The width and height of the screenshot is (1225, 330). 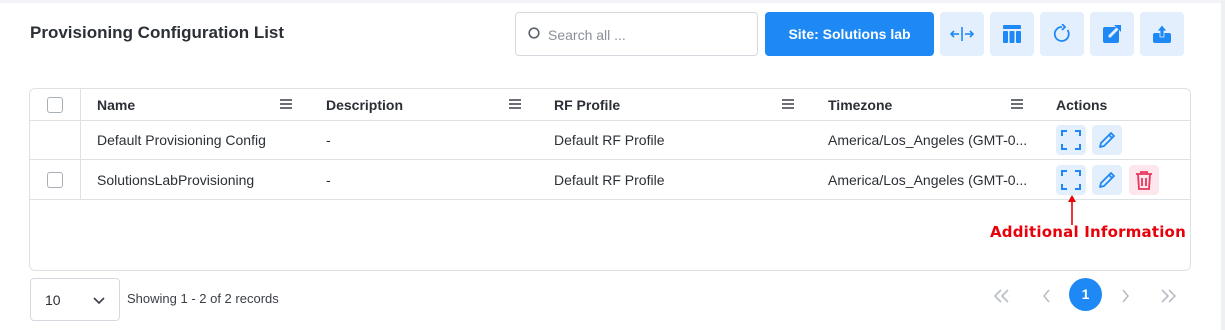 I want to click on double-chevron-left-icon, so click(x=1001, y=296).